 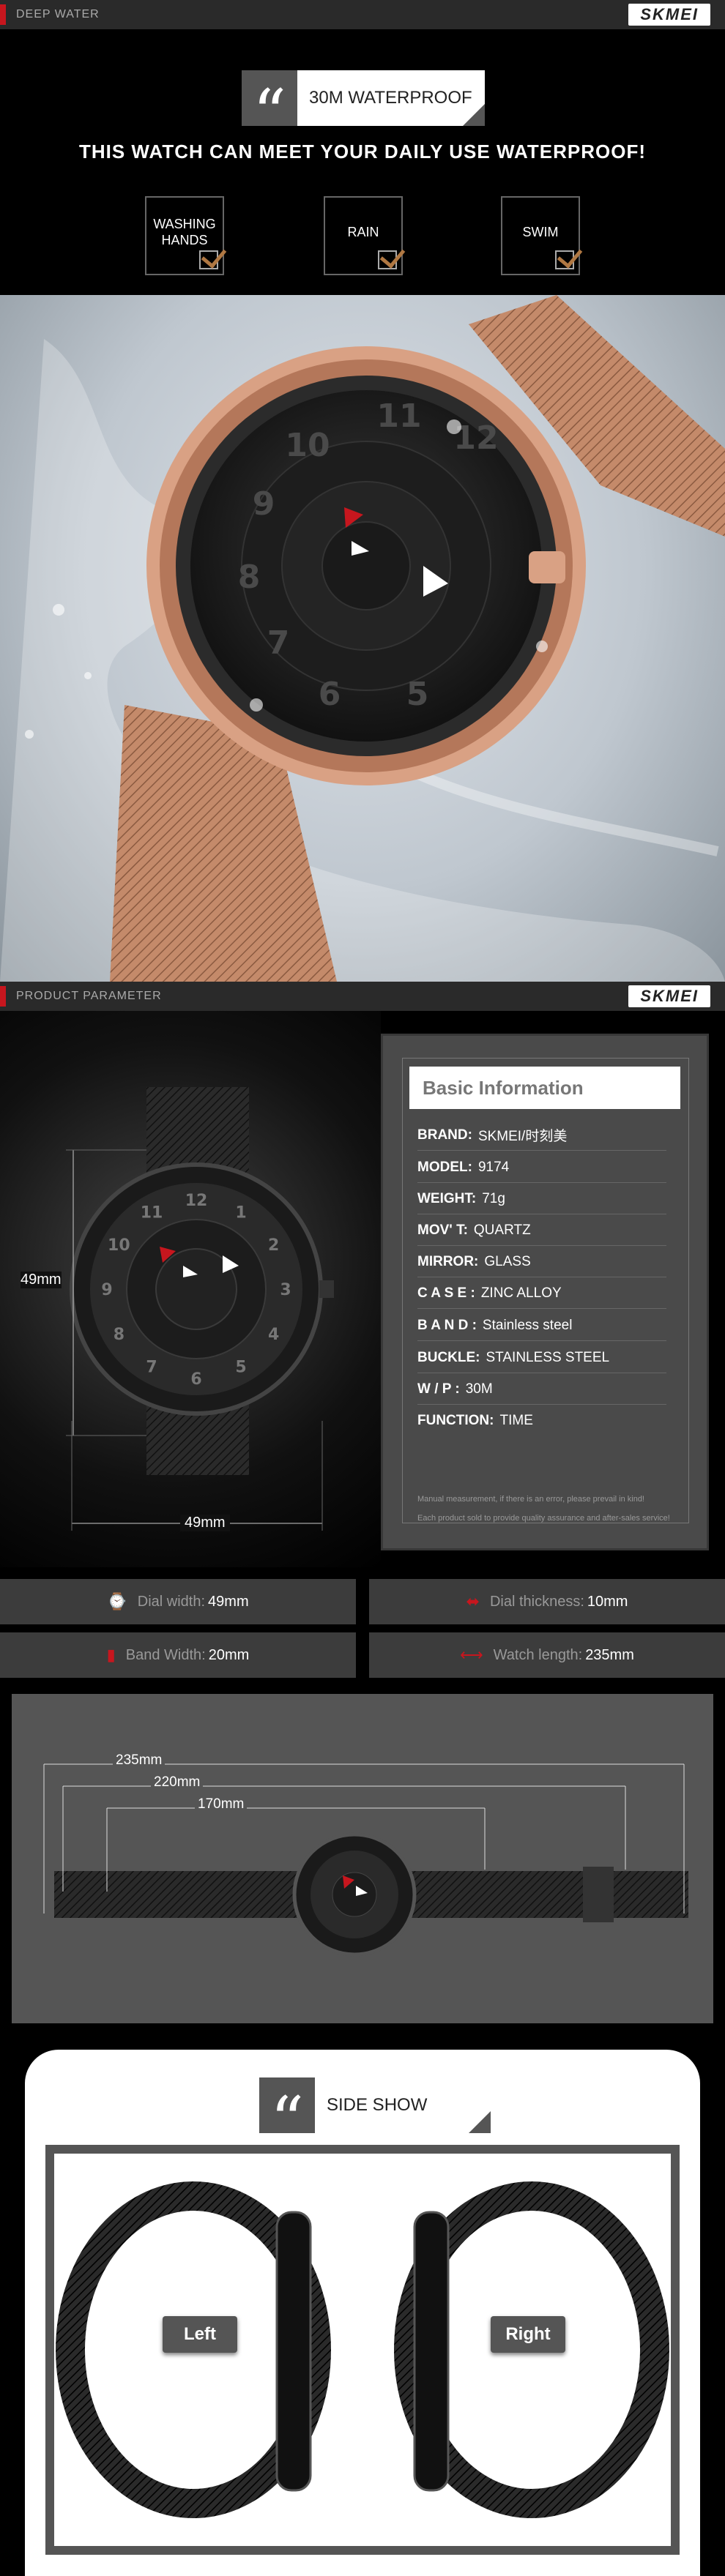 I want to click on spec-row: FUNCTION: TIME, so click(x=475, y=1420).